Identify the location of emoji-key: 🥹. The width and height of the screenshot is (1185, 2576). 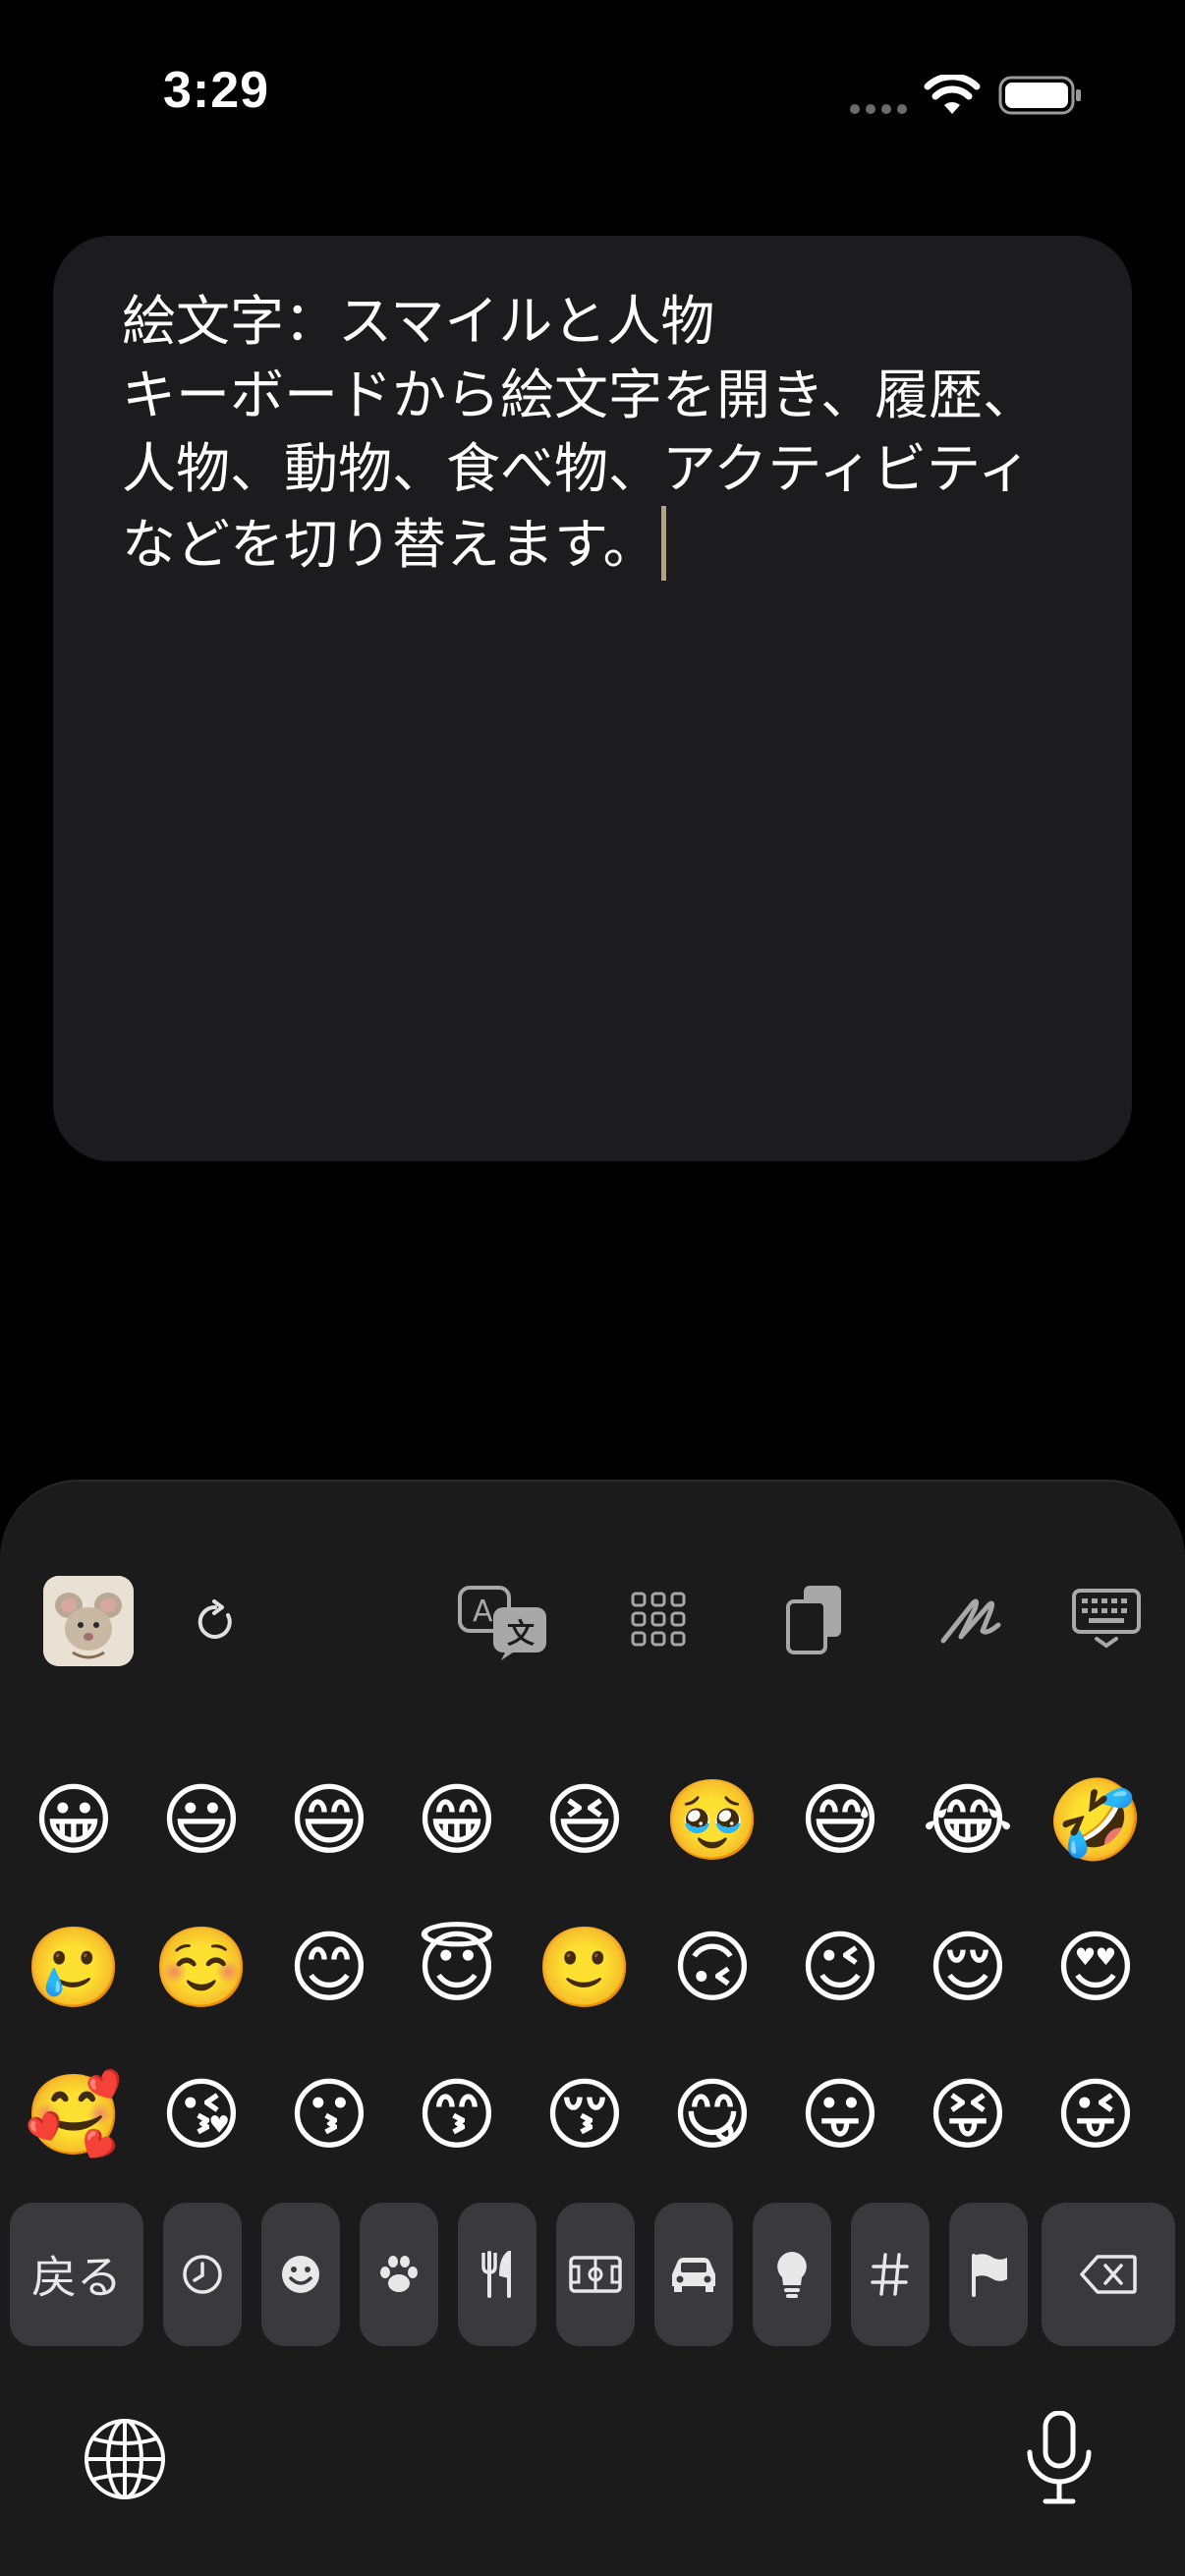
(713, 1820).